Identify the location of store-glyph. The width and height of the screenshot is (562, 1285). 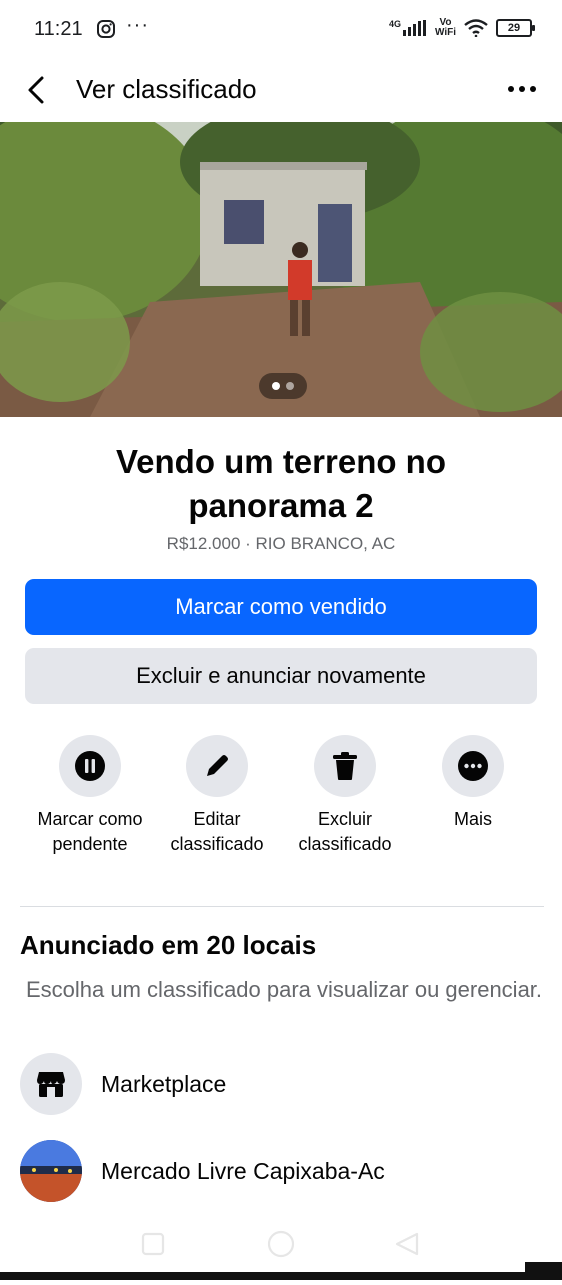
(51, 1084).